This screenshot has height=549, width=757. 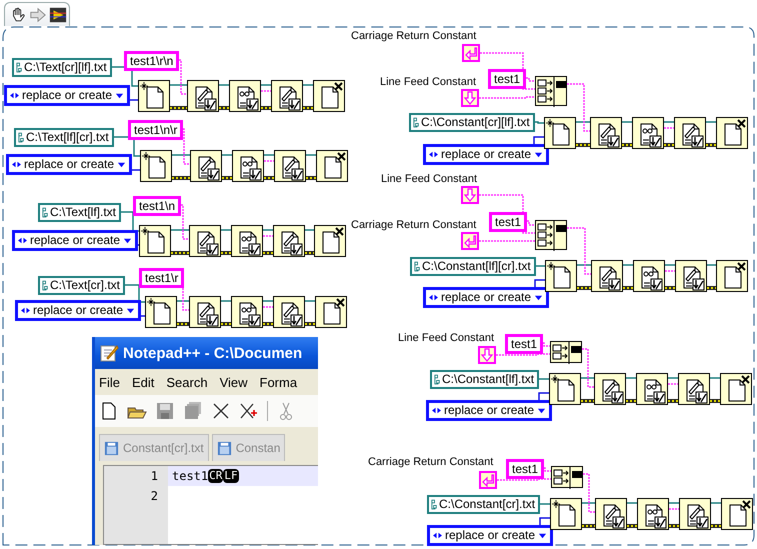 What do you see at coordinates (249, 411) in the screenshot?
I see `close-all-icon` at bounding box center [249, 411].